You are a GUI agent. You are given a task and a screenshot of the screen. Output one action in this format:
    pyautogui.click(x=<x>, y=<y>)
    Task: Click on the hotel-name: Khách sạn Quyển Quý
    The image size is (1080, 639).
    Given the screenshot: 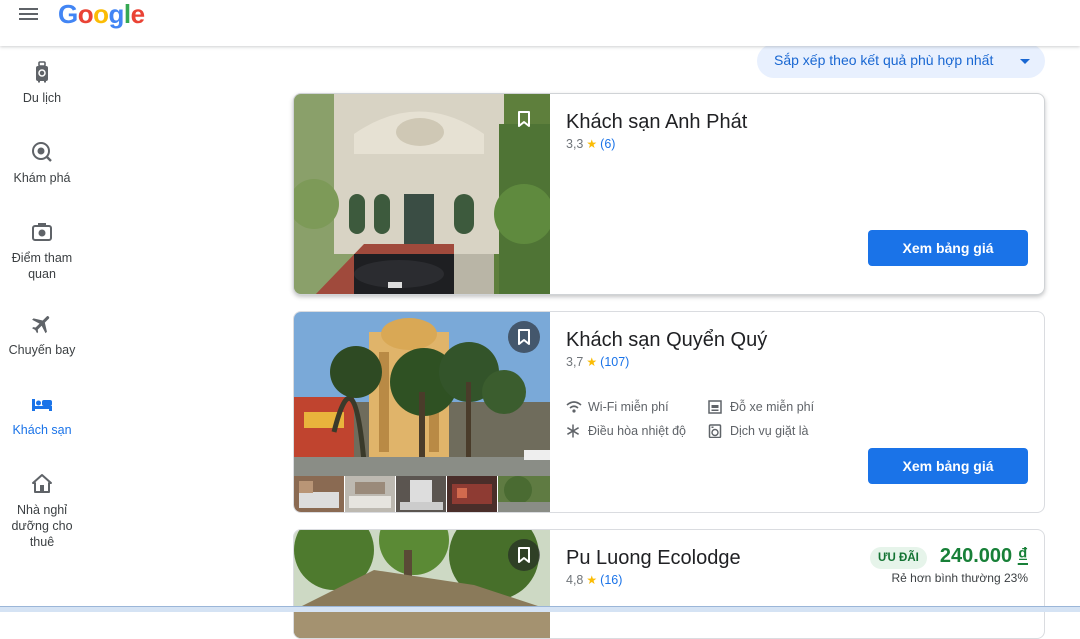 What is the action you would take?
    pyautogui.click(x=666, y=340)
    